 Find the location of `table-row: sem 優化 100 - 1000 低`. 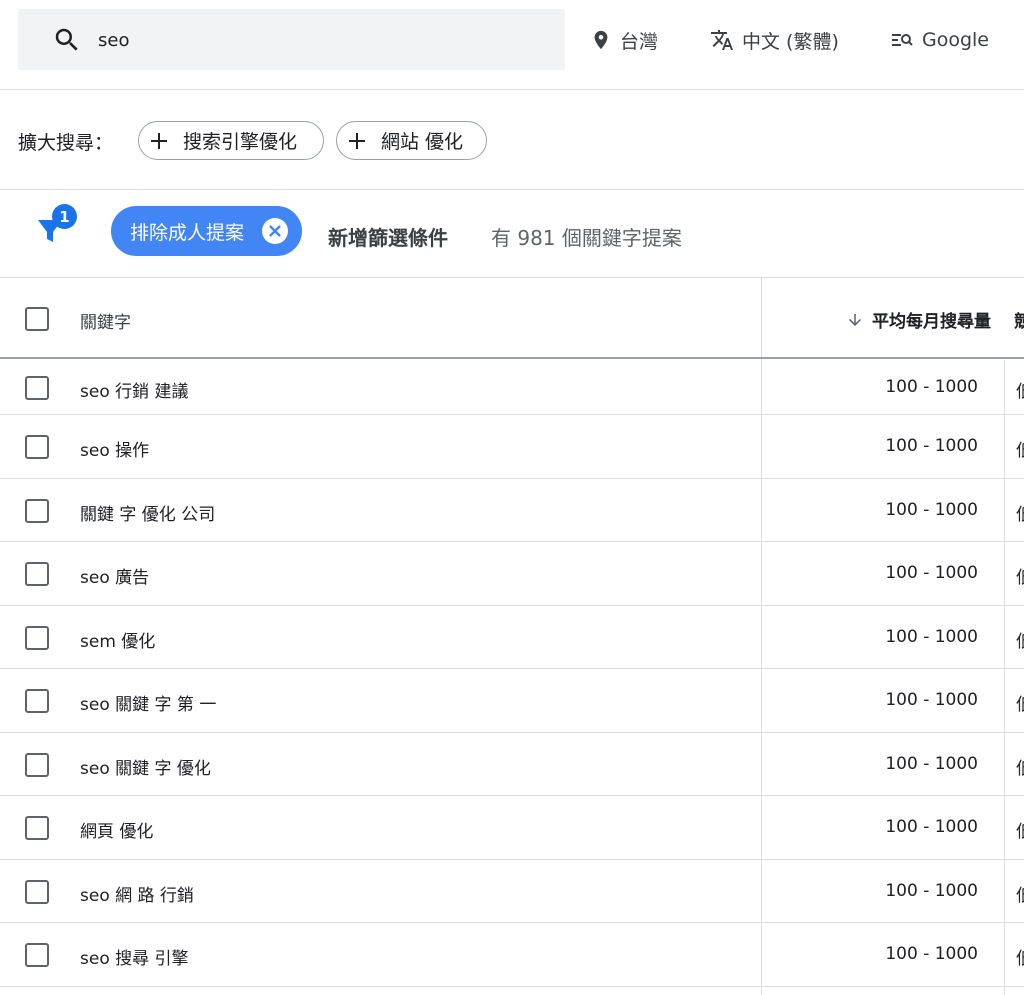

table-row: sem 優化 100 - 1000 低 is located at coordinates (512, 637).